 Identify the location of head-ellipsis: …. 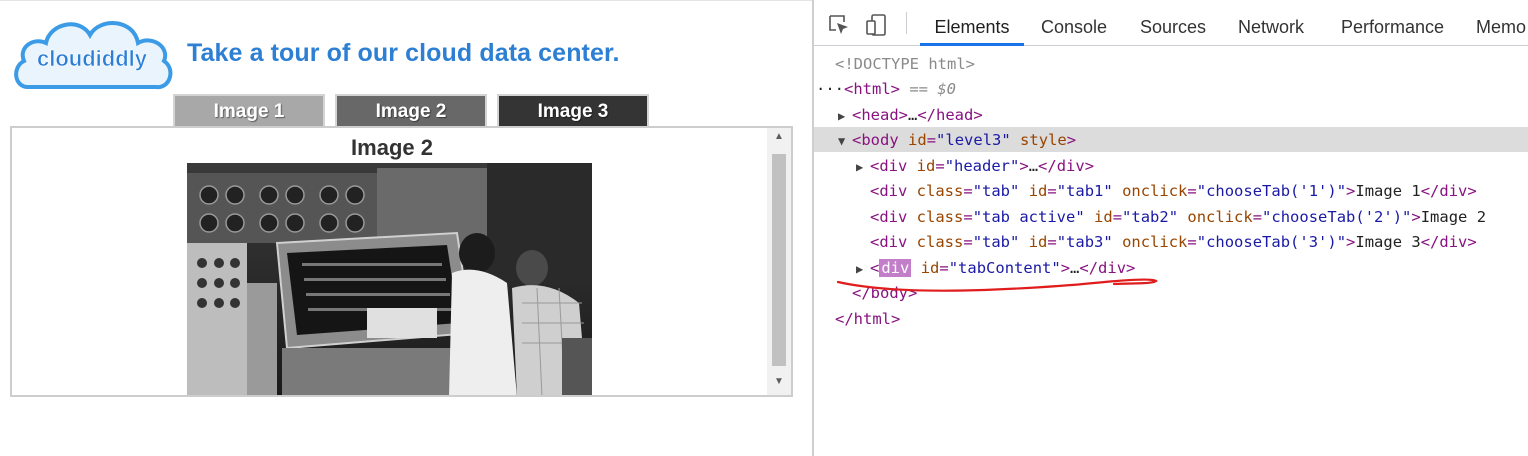
(913, 115).